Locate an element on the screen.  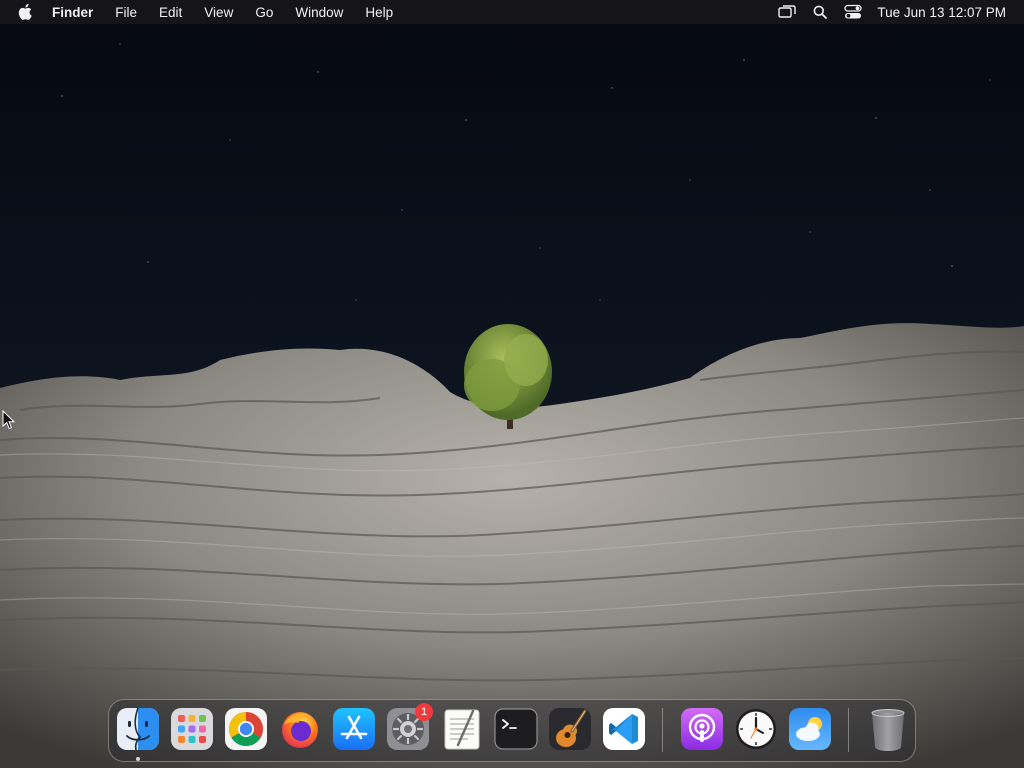
menu-help: Help is located at coordinates (379, 12).